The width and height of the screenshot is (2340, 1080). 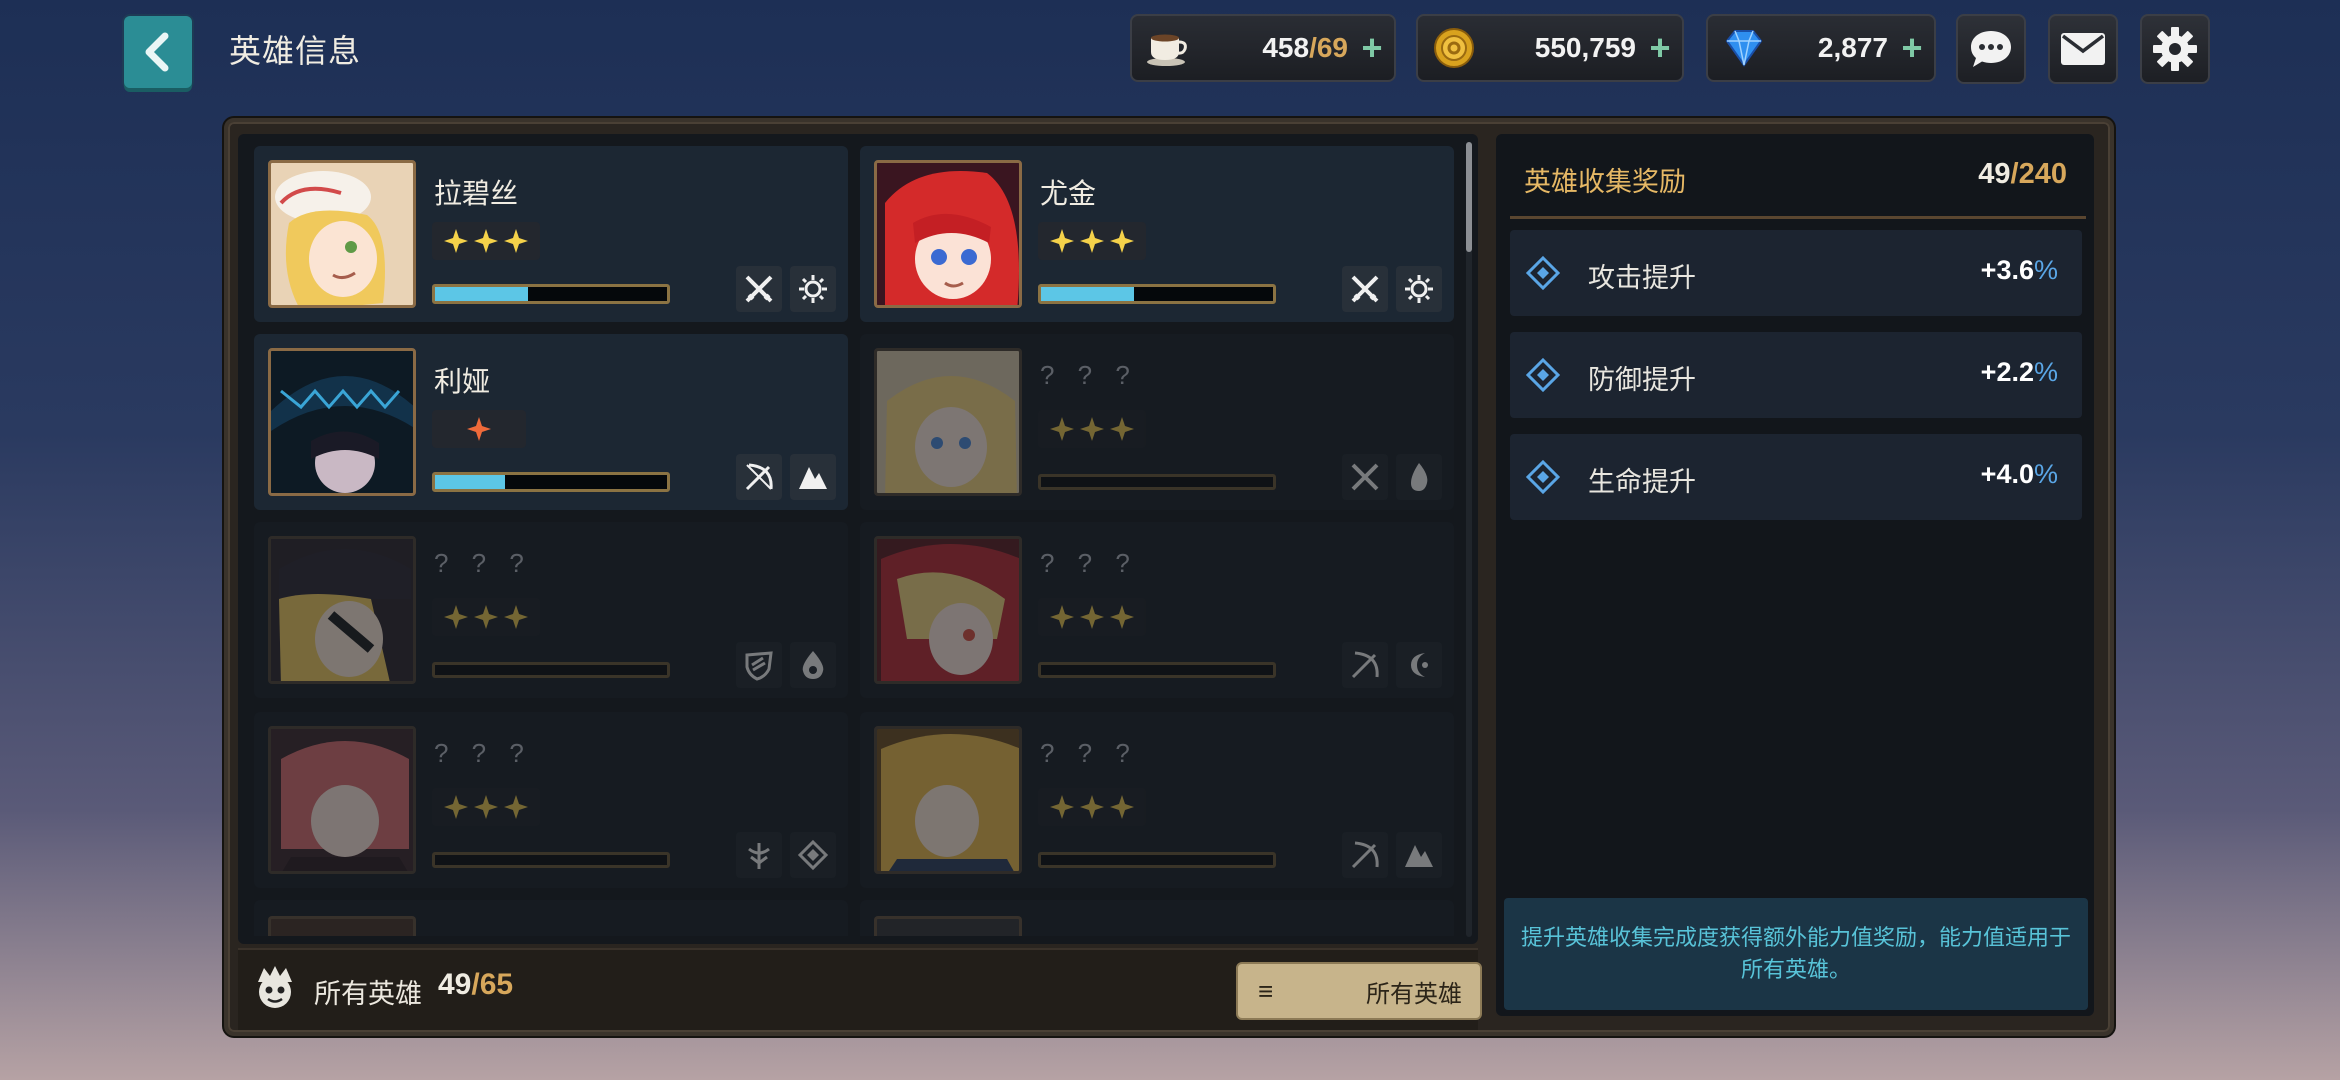 I want to click on moon-icon, so click(x=1419, y=665).